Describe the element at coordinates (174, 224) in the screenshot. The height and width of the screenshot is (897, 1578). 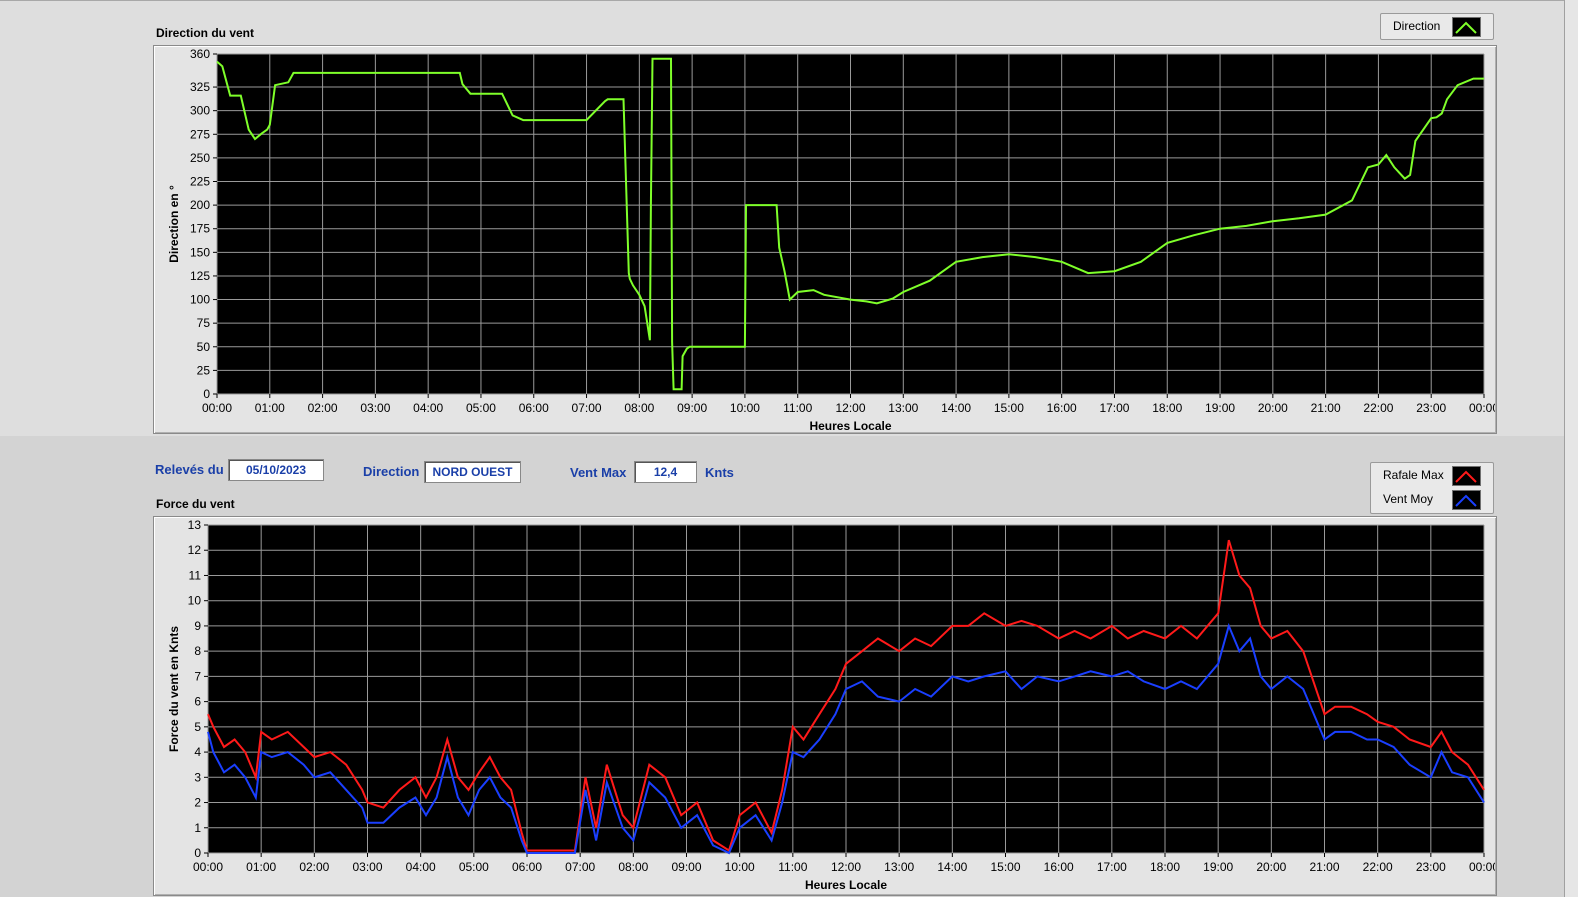
I see `direction-y-axis-label: Direction en °` at that location.